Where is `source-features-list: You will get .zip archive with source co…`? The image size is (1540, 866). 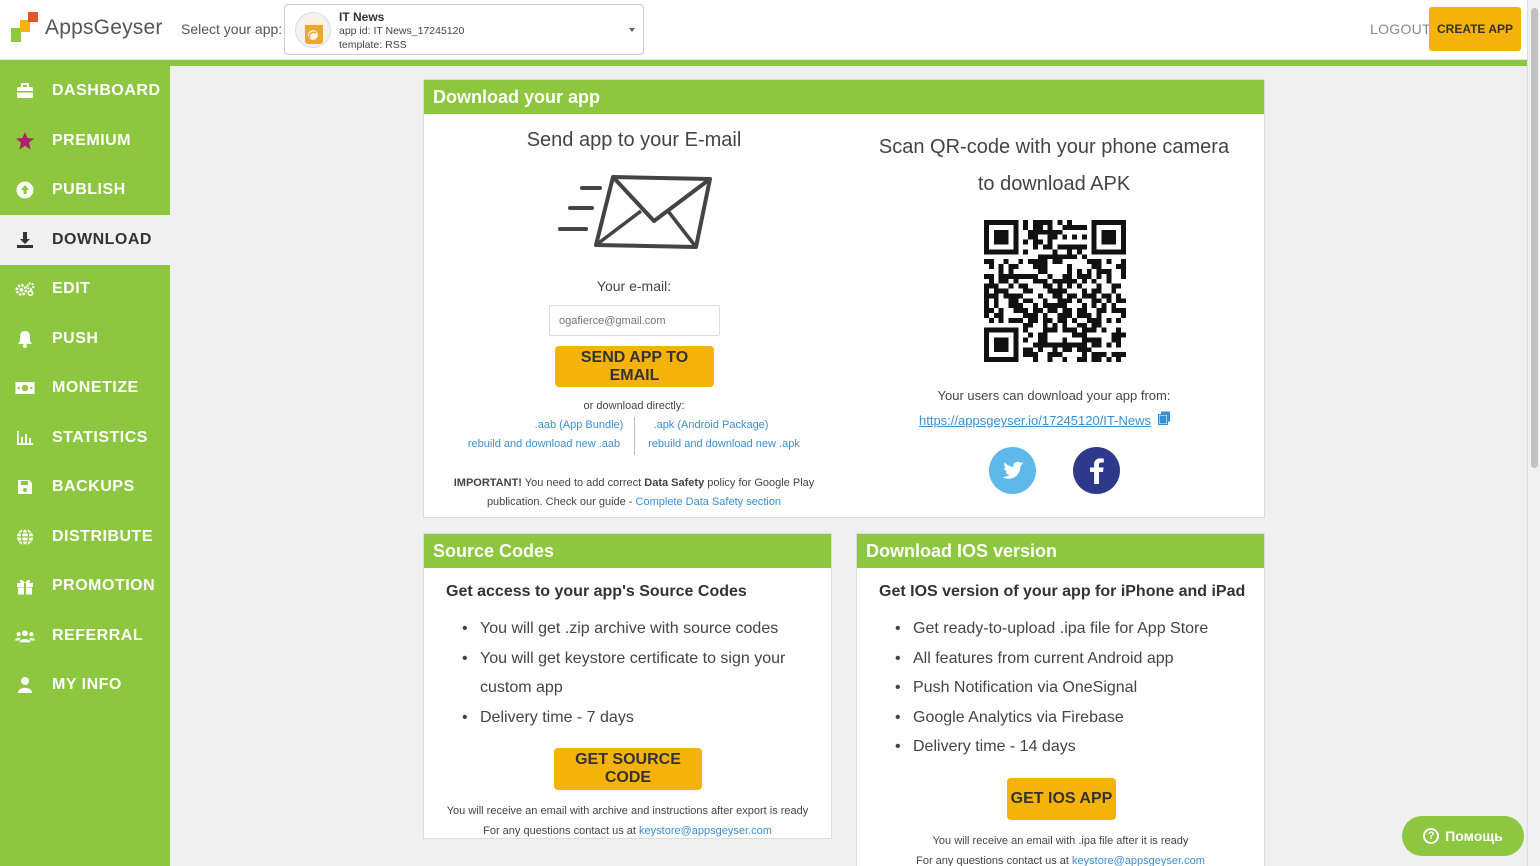
source-features-list: You will get .zip archive with source co… is located at coordinates (634, 673).